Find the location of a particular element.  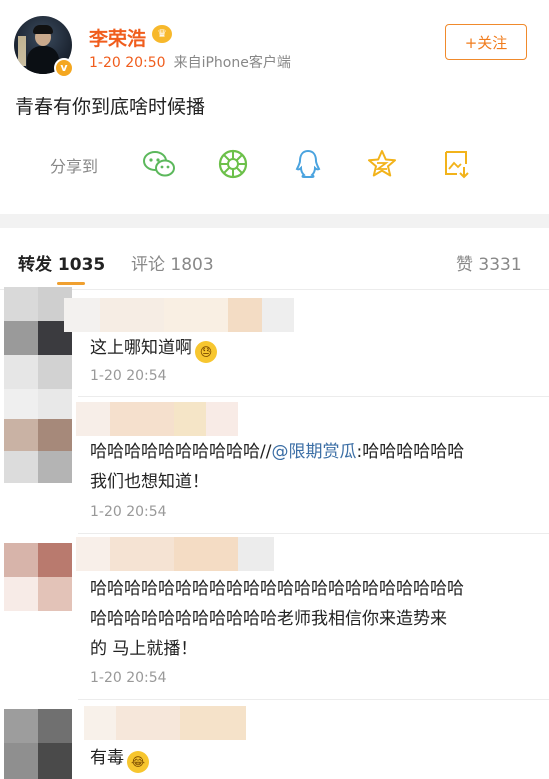

follow-button: +关注 is located at coordinates (486, 42).